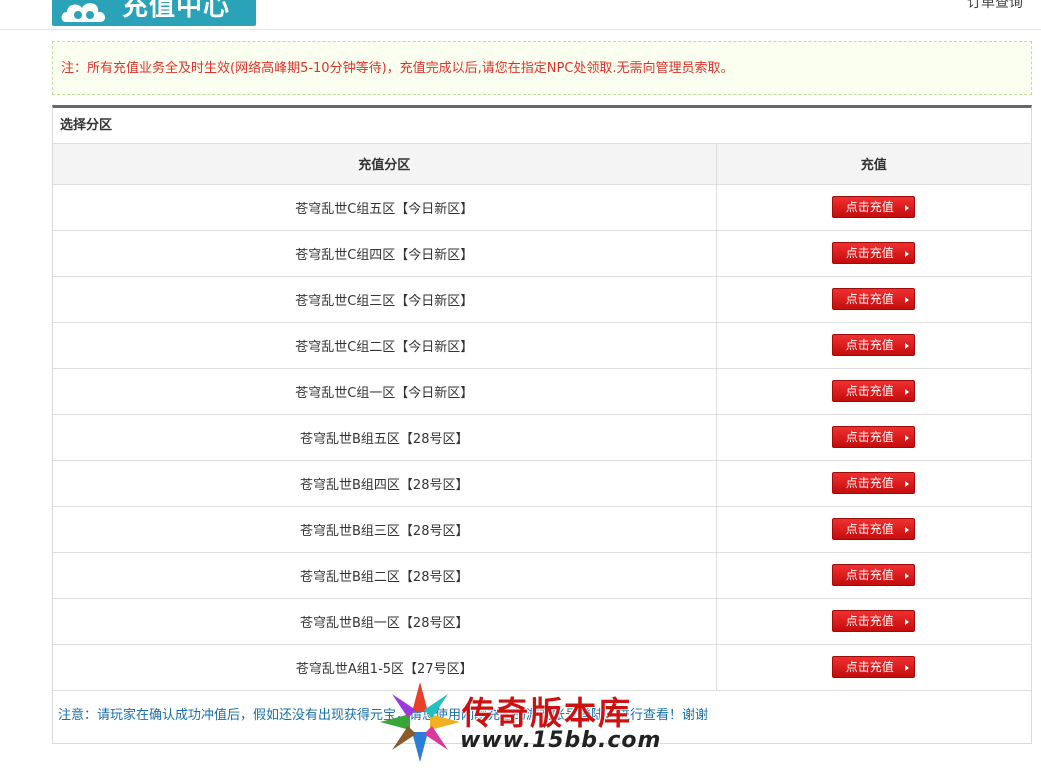 Image resolution: width=1041 pixels, height=768 pixels. I want to click on zone-name: 苍穹乱世C组二区【今日新区】, so click(385, 345).